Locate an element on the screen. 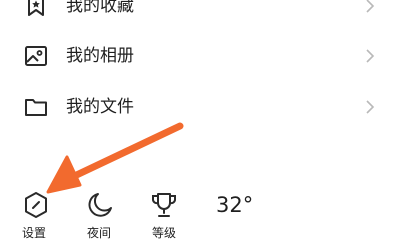 The image size is (400, 250). menu-item-label: 我的相册 is located at coordinates (100, 56).